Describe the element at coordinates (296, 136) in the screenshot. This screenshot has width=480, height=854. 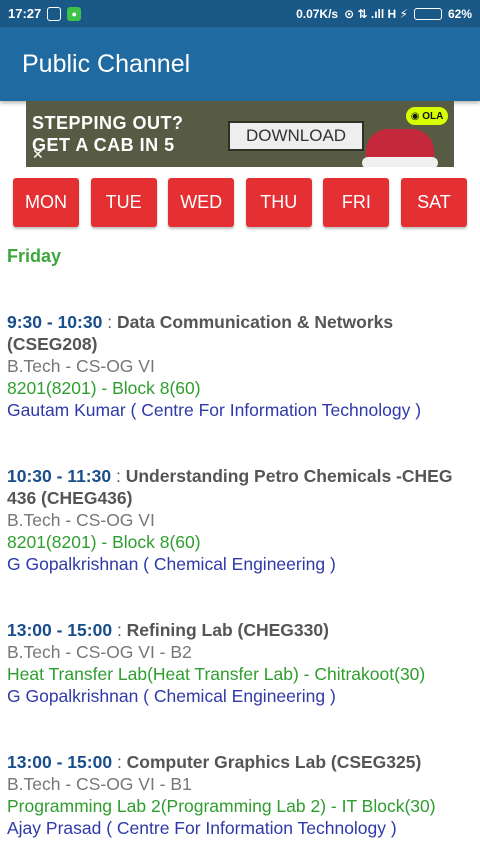
I see `ad-download-button: DOWNLOAD` at that location.